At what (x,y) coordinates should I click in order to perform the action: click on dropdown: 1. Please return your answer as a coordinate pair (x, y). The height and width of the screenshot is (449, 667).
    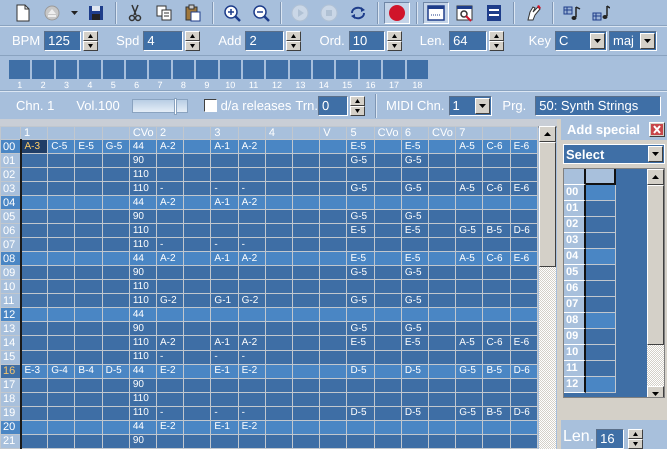
    Looking at the image, I should click on (470, 106).